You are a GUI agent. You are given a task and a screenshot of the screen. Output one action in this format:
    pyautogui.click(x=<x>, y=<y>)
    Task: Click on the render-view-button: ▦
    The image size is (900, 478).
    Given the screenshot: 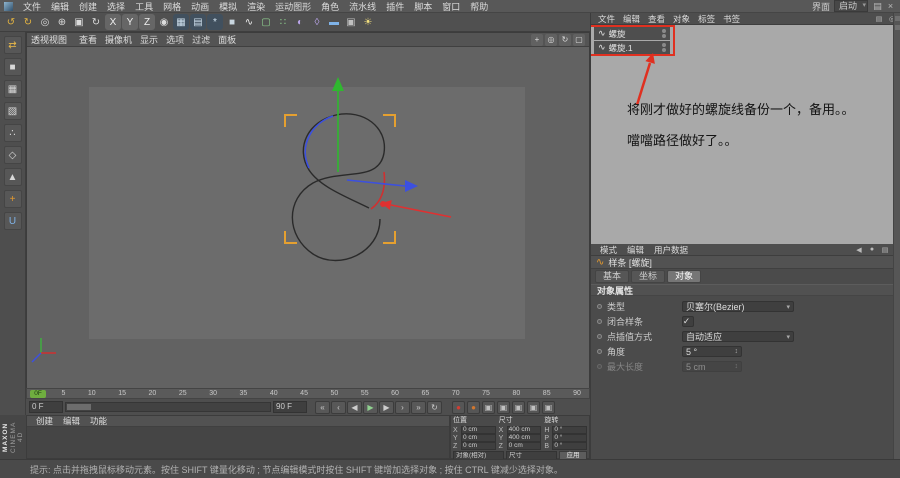 What is the action you would take?
    pyautogui.click(x=181, y=22)
    